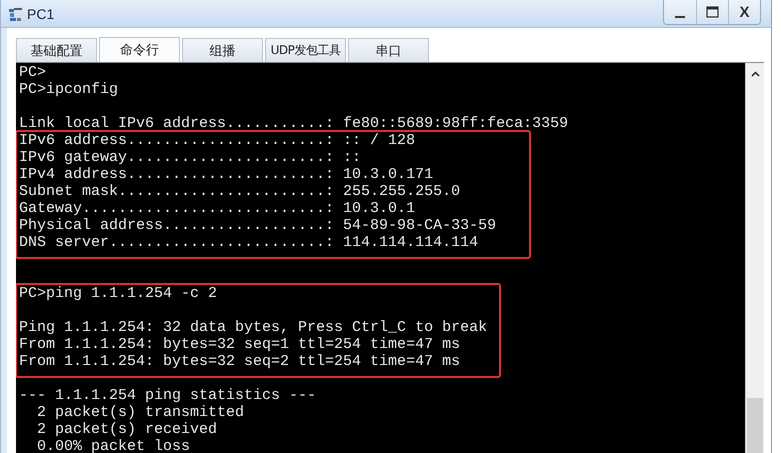 Image resolution: width=781 pixels, height=453 pixels. Describe the element at coordinates (127, 429) in the screenshot. I see `terminal-line: 2 packet(s) received` at that location.